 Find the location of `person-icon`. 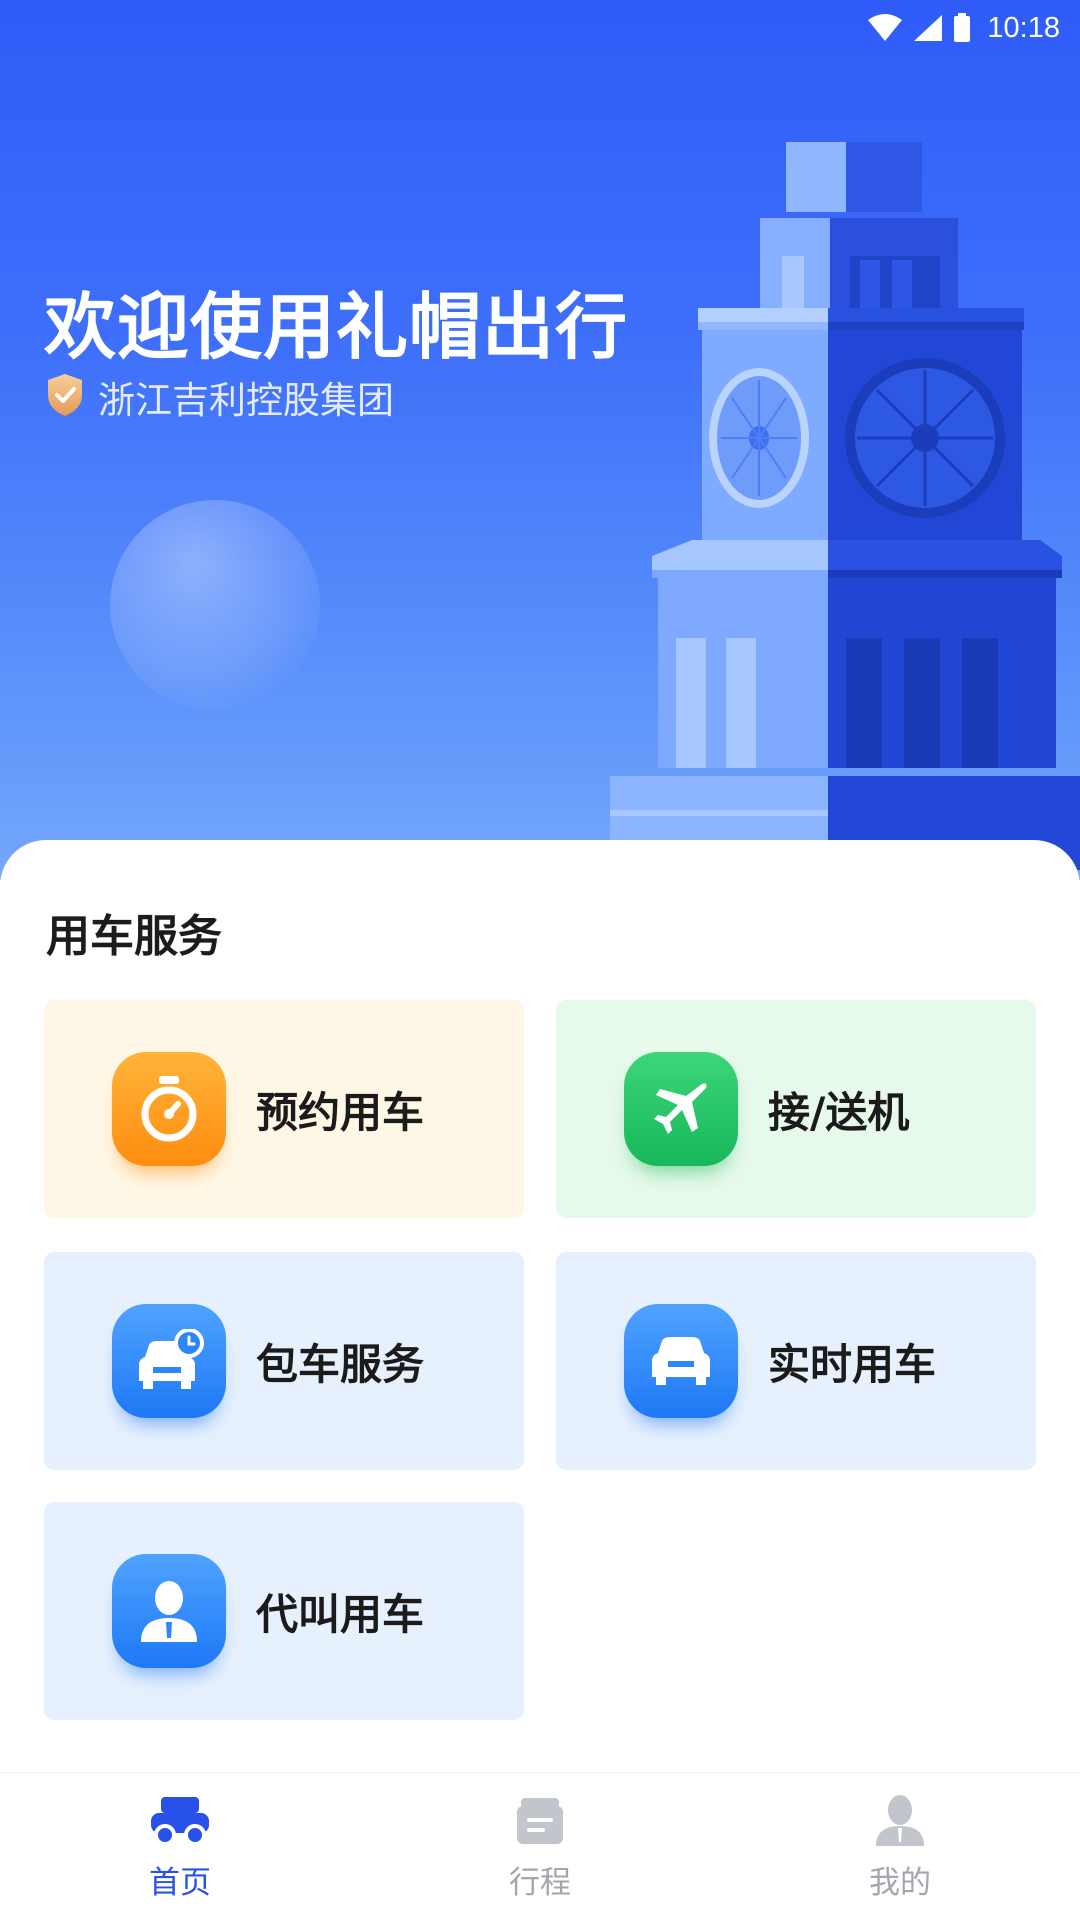

person-icon is located at coordinates (169, 1611).